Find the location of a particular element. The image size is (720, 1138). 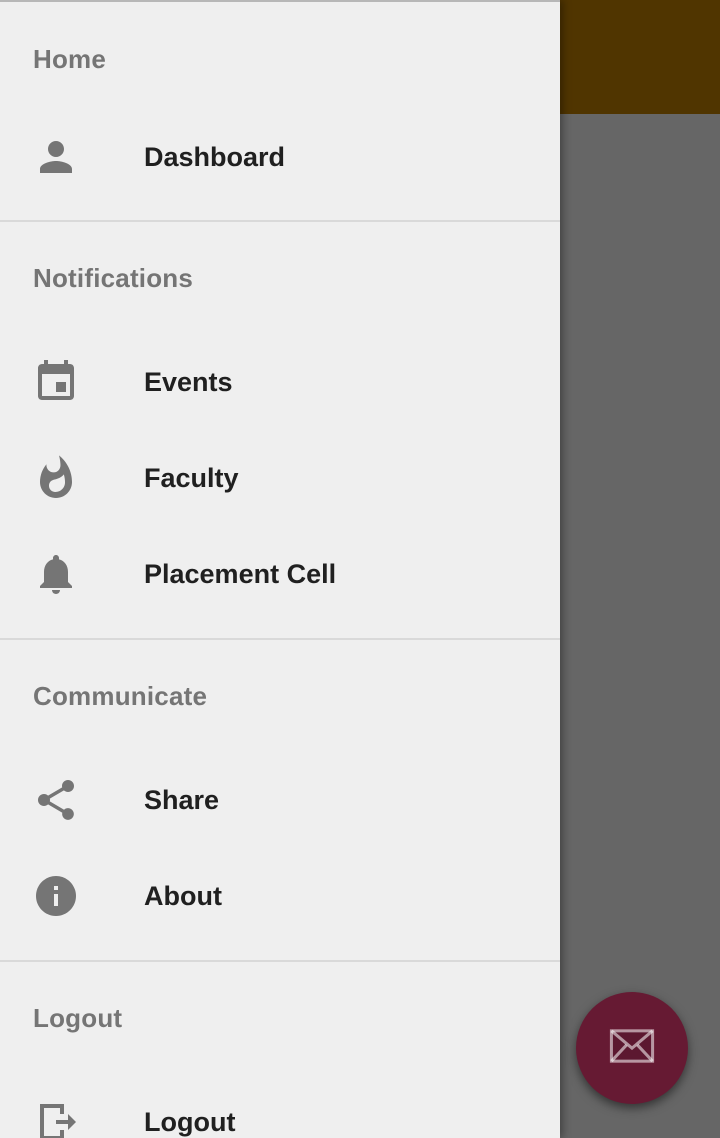

nav-label-dashboard: Dashboard is located at coordinates (215, 156).